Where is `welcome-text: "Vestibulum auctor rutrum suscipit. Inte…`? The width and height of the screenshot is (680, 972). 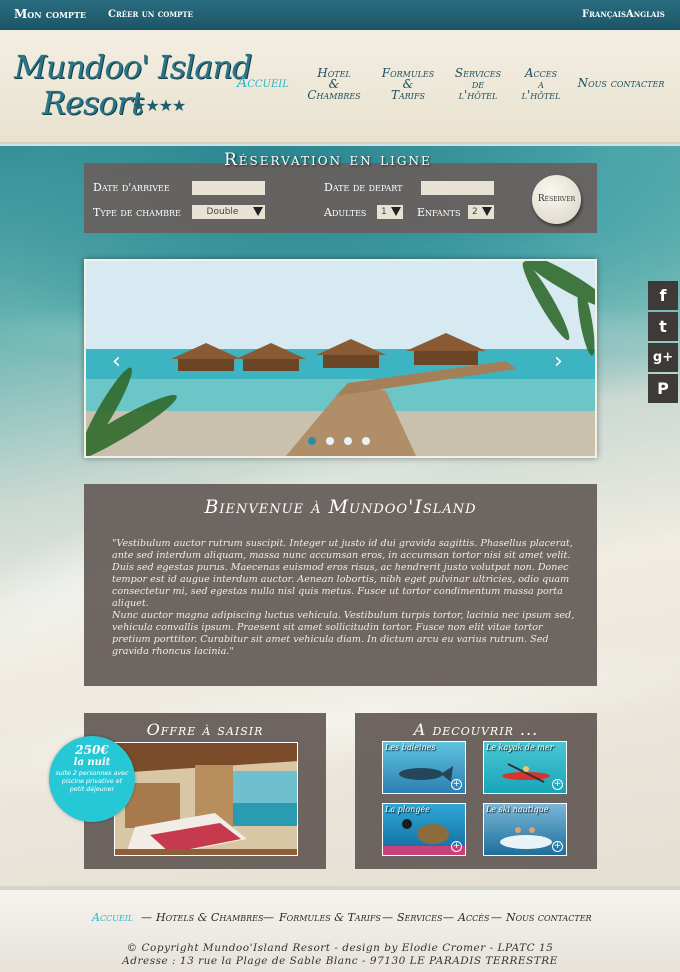
welcome-text: "Vestibulum auctor rutrum suscipit. Inte… is located at coordinates (347, 598).